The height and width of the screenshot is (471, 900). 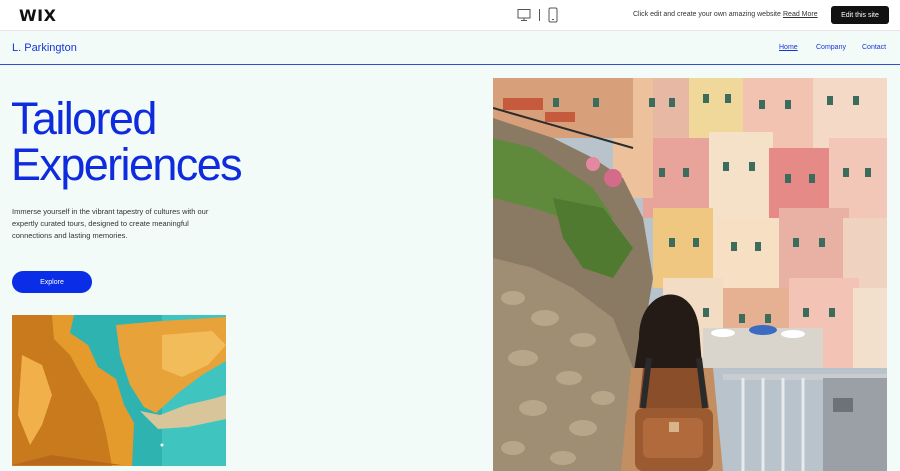 What do you see at coordinates (84, 118) in the screenshot?
I see `hero-title-line1: Tailored` at bounding box center [84, 118].